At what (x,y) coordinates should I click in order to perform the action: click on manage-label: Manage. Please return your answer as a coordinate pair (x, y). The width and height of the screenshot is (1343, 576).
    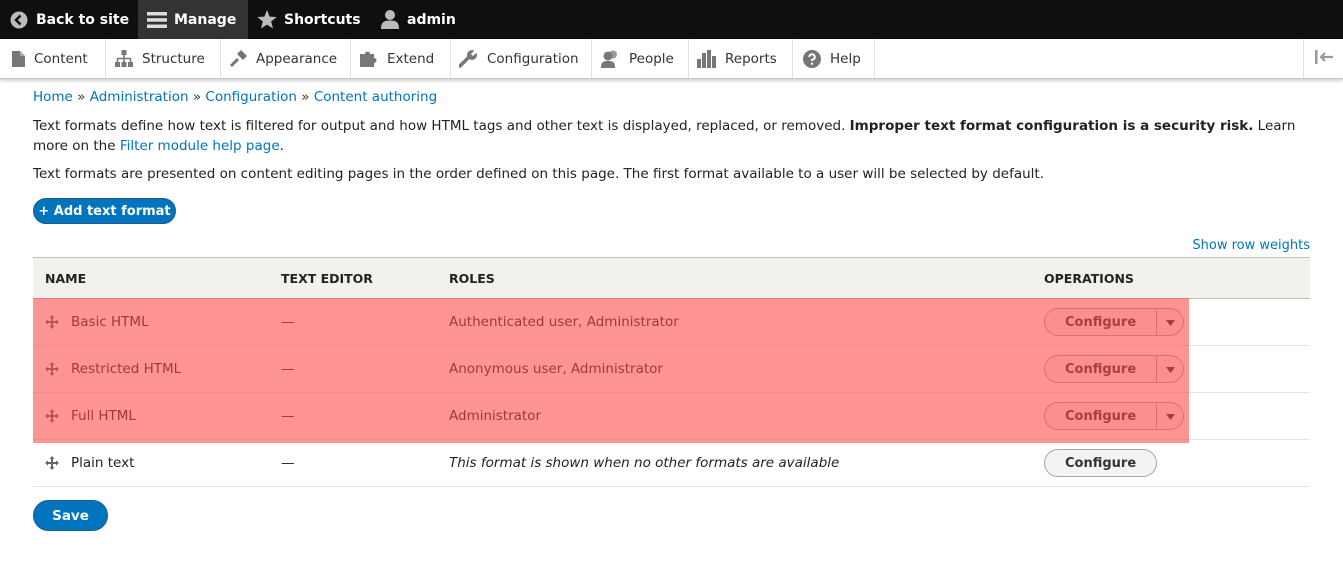
    Looking at the image, I should click on (205, 19).